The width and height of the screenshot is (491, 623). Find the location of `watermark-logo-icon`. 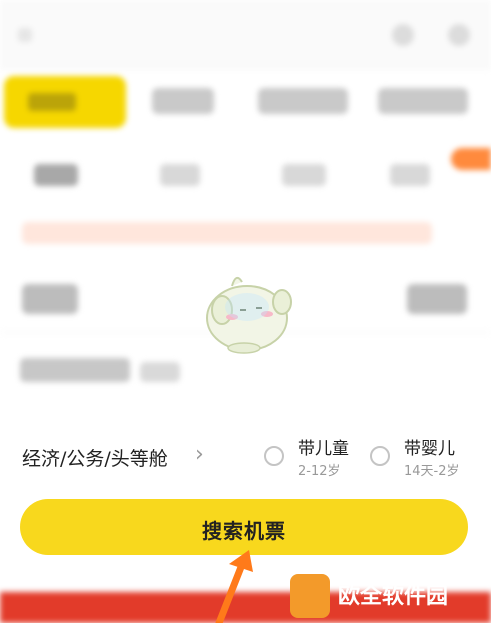

watermark-logo-icon is located at coordinates (310, 596).